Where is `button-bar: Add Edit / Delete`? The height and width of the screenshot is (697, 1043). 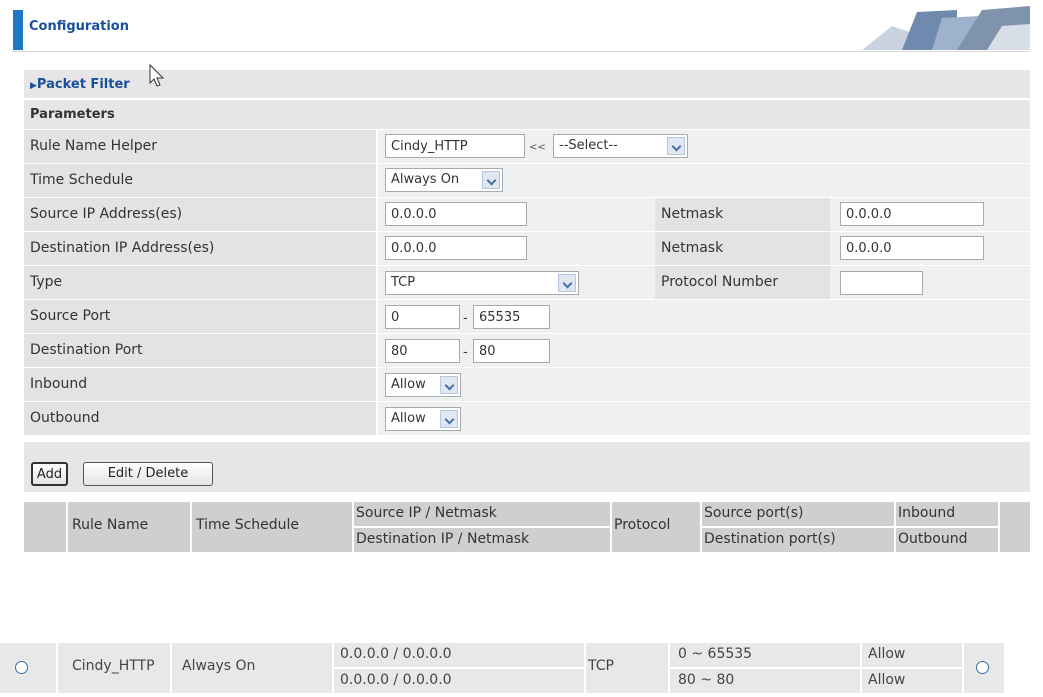 button-bar: Add Edit / Delete is located at coordinates (527, 467).